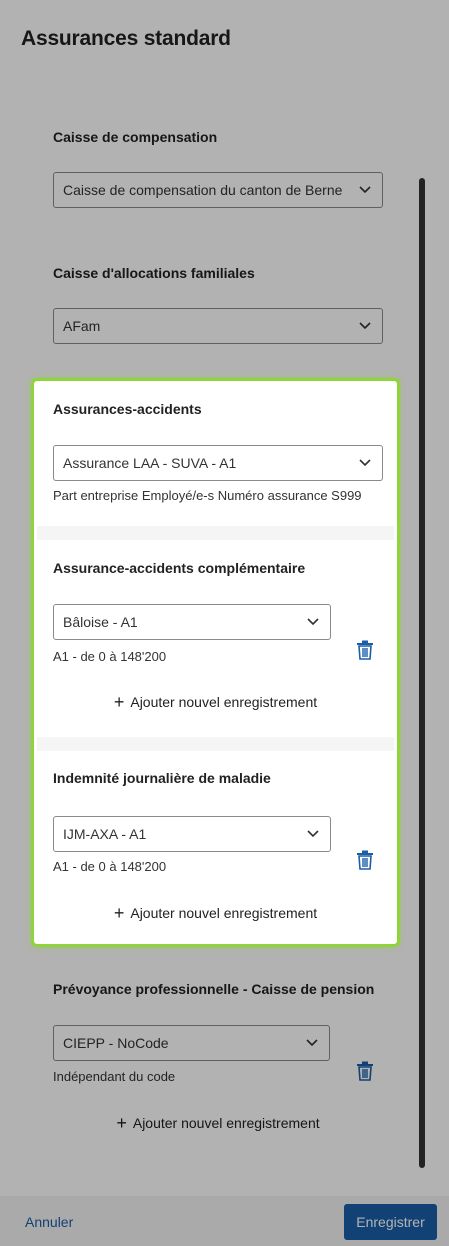  Describe the element at coordinates (135, 137) in the screenshot. I see `section-title: Caisse de compensation` at that location.